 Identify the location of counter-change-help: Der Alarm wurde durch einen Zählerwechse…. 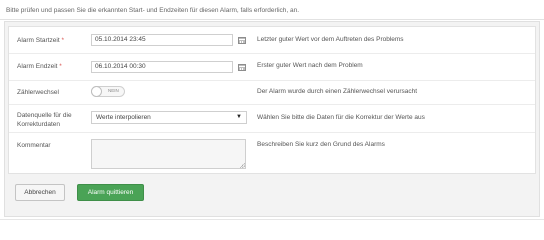
(337, 91).